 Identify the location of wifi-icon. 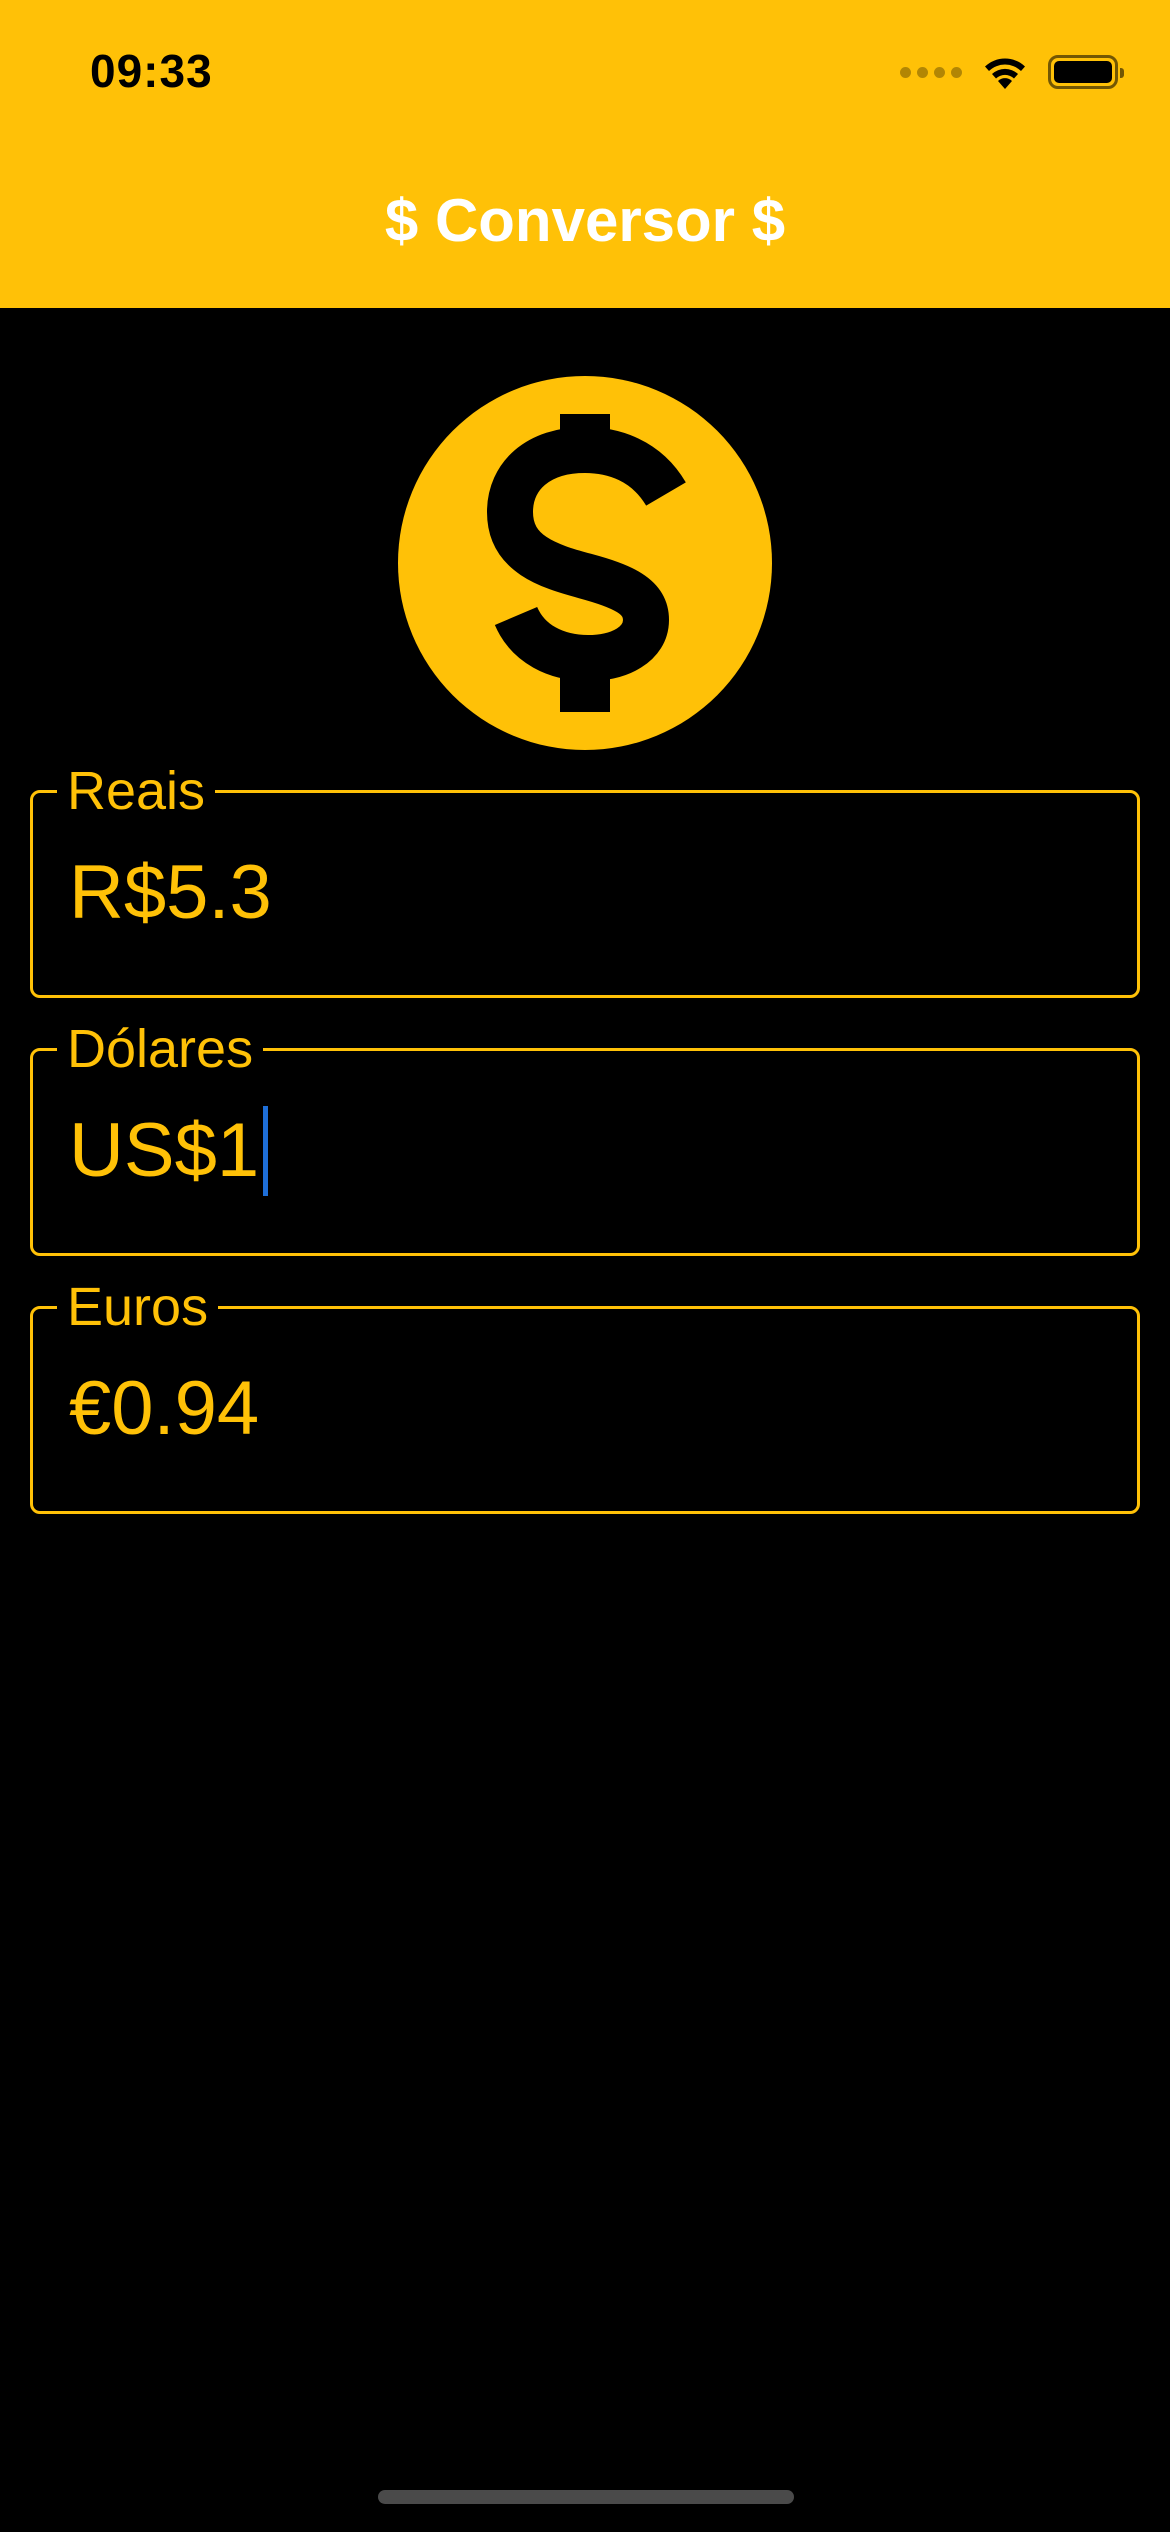
(1005, 73).